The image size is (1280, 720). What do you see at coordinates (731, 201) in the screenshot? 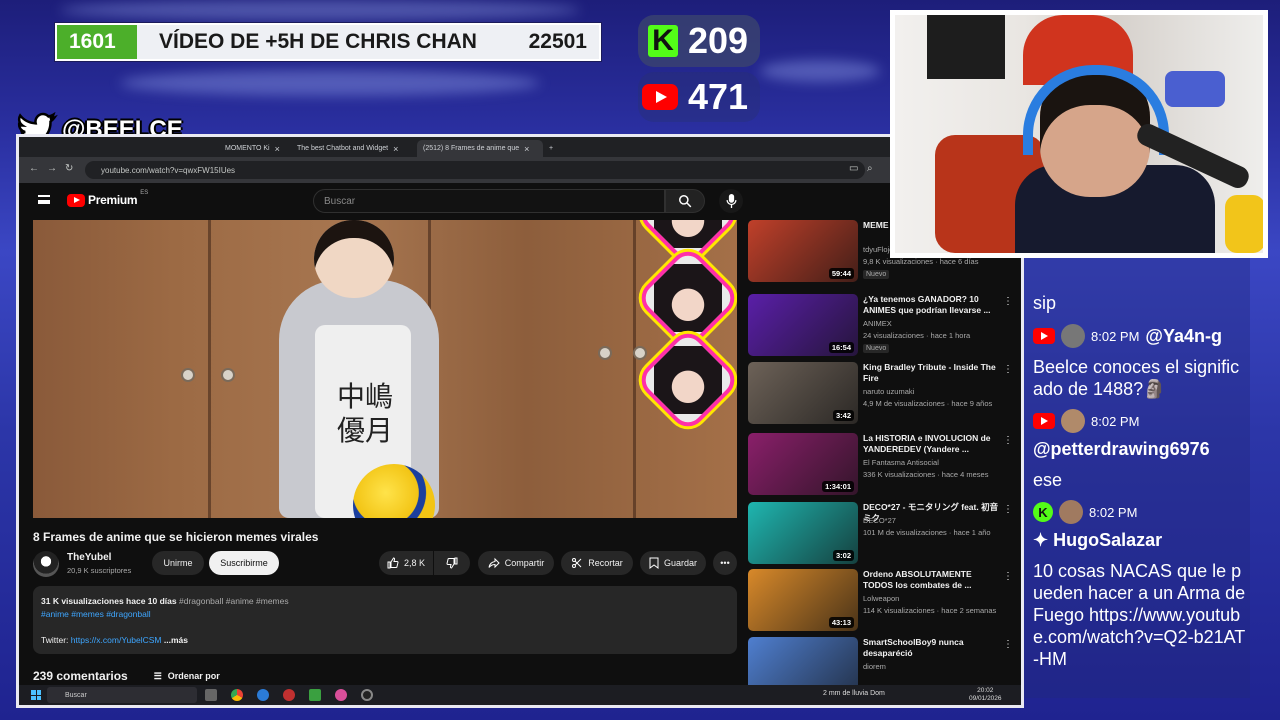
I see `voice-search-button` at bounding box center [731, 201].